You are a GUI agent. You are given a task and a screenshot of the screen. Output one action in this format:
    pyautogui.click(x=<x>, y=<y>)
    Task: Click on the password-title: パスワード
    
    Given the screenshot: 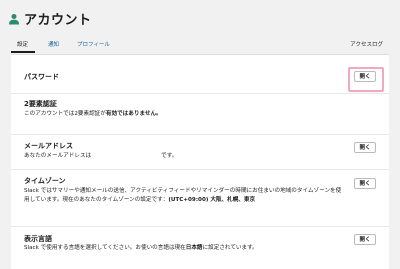 What is the action you would take?
    pyautogui.click(x=41, y=77)
    